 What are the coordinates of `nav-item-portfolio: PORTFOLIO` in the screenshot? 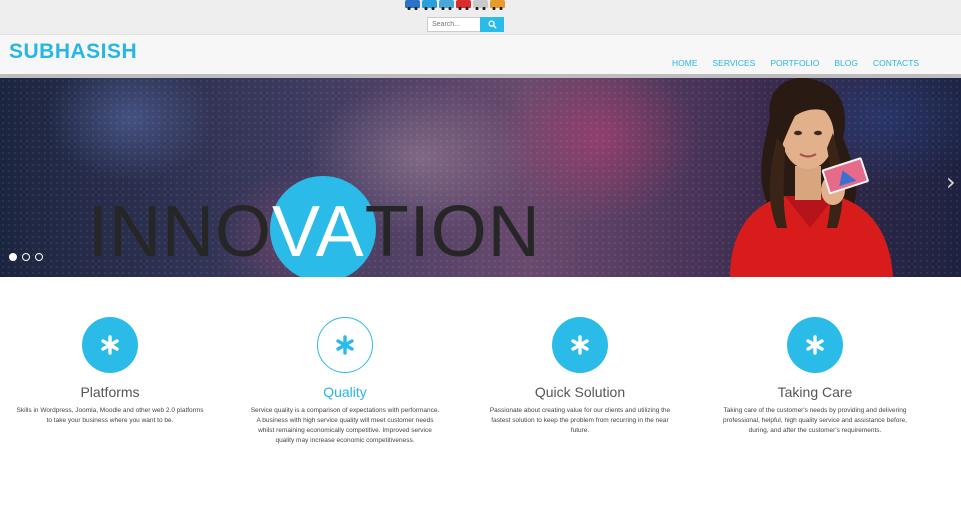 It's located at (794, 63).